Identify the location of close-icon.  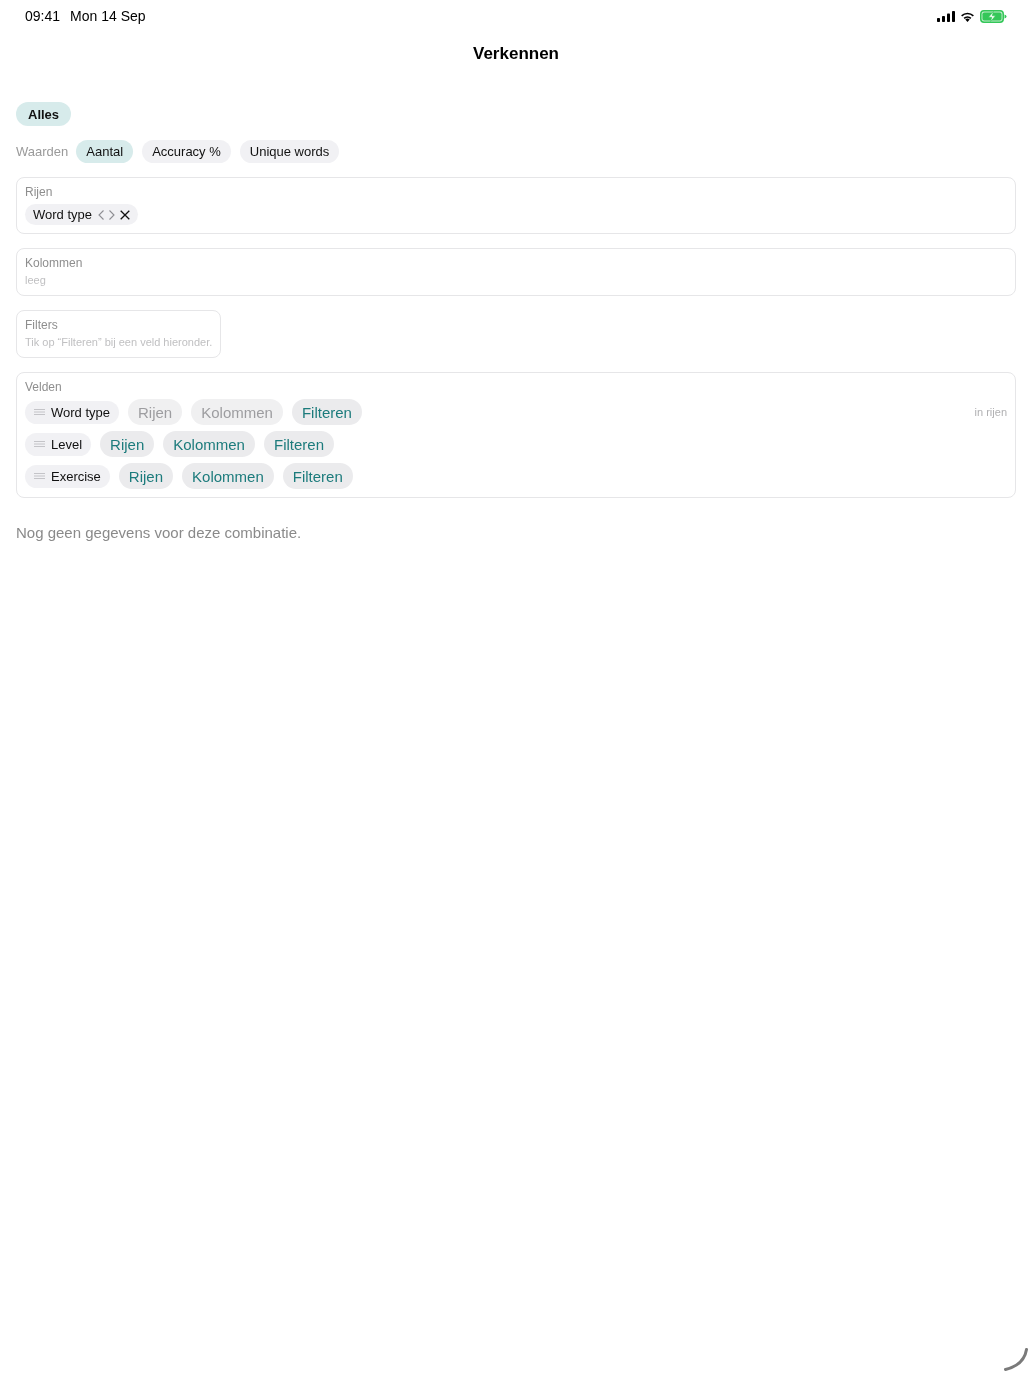
(125, 214).